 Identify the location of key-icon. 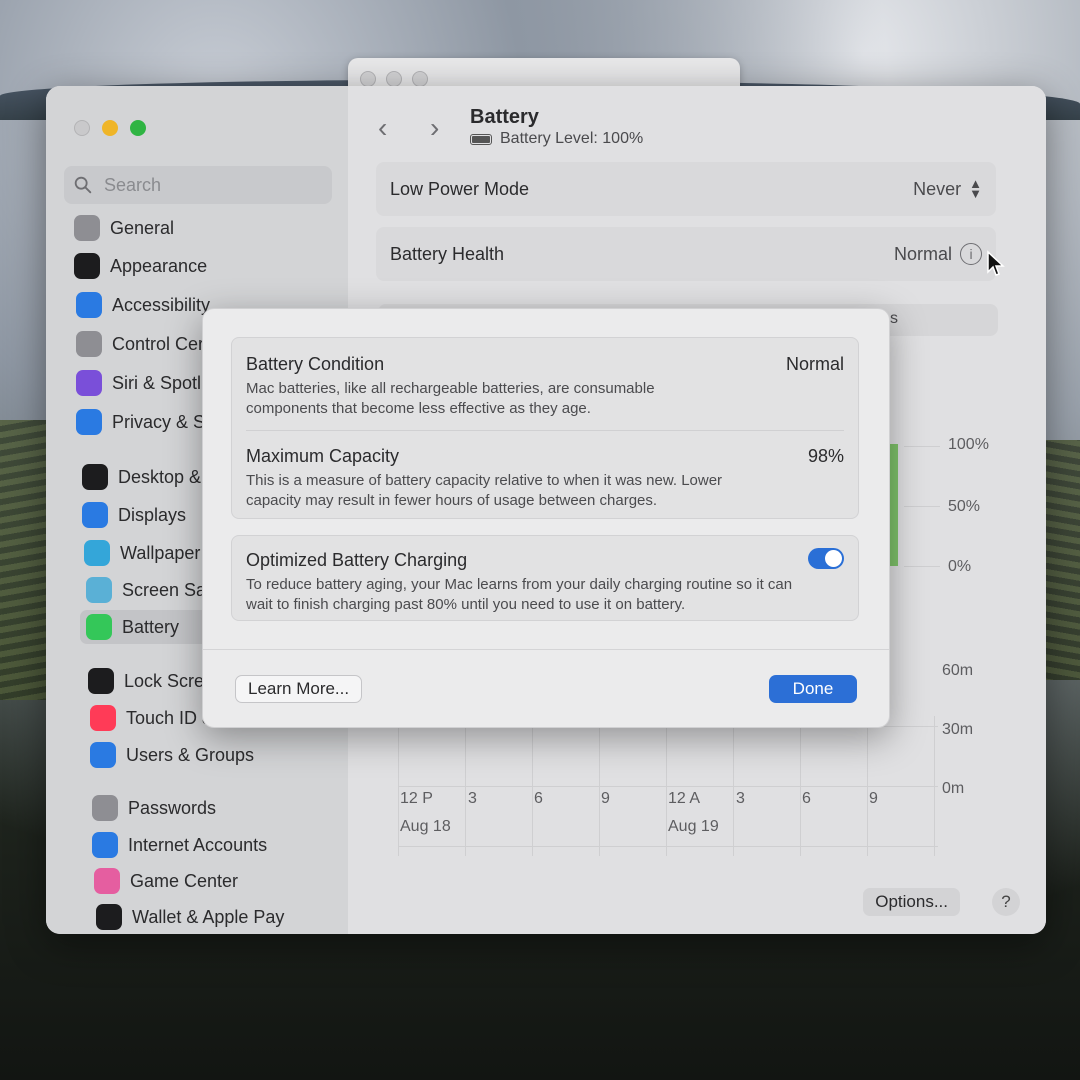
(105, 808).